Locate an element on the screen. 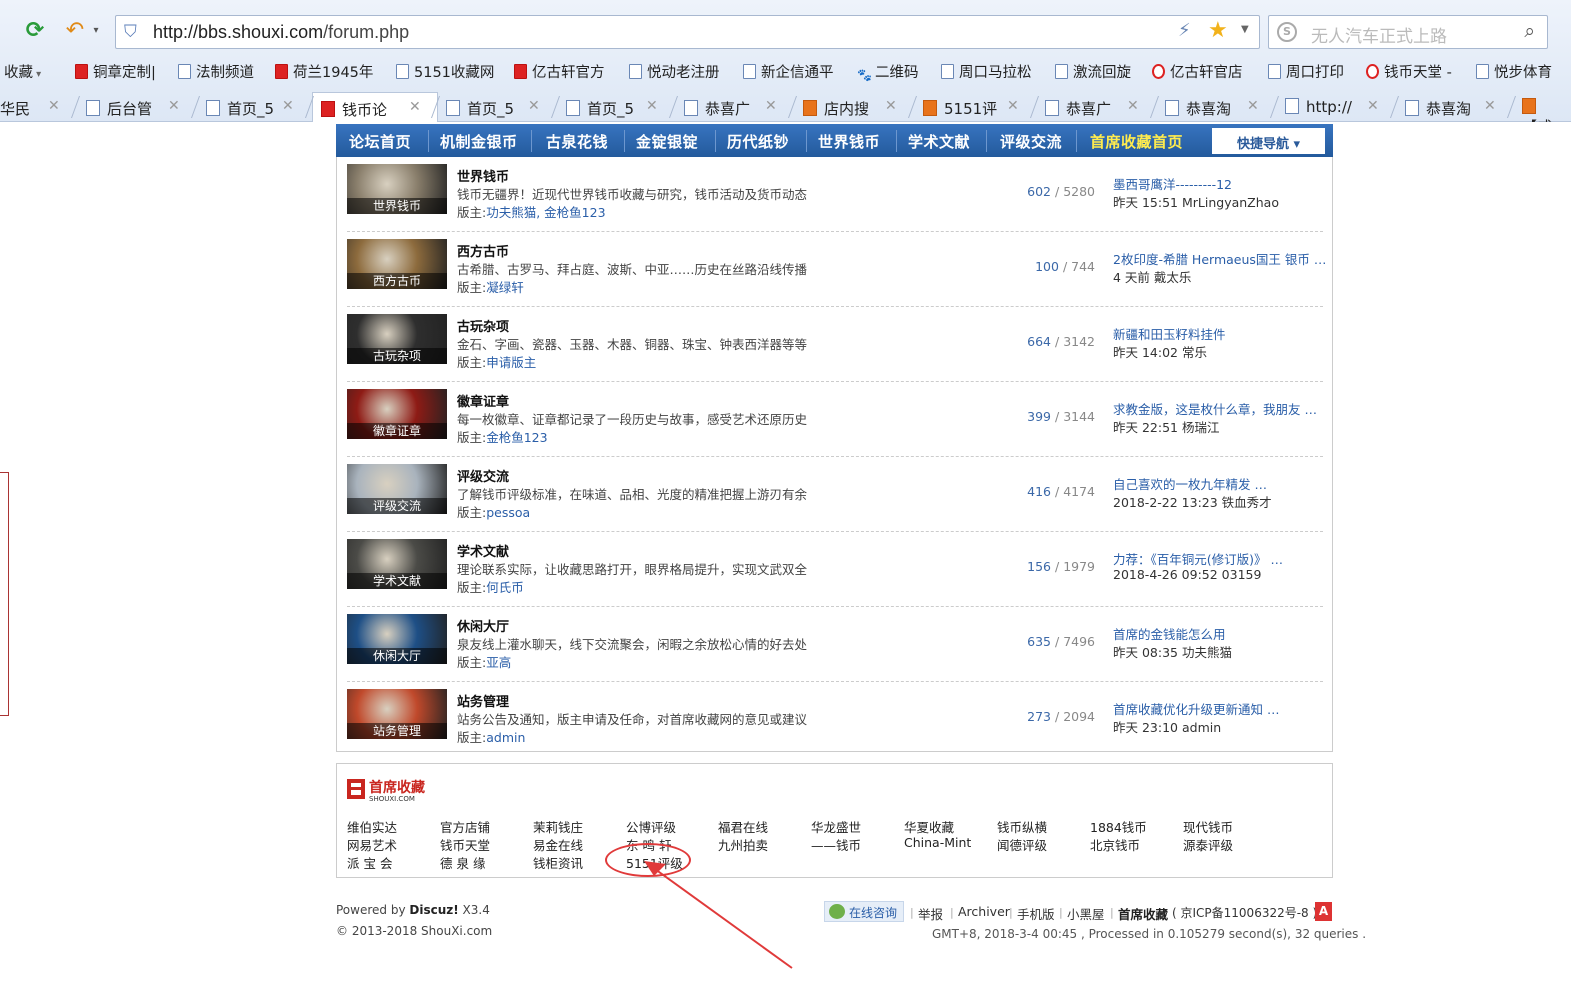 The width and height of the screenshot is (1571, 986). quick-nav-button: 快捷导航 ▾ is located at coordinates (1268, 141).